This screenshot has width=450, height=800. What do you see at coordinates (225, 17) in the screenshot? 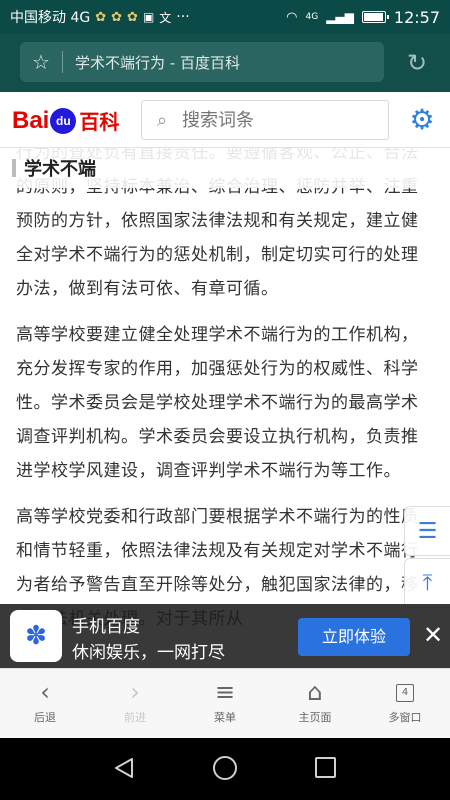
I see `status-bar: 中国移动 4G ✿ ✿ ✿ ▣ 文 ··· ◠ 4G ▂▄▆ 12:57` at bounding box center [225, 17].